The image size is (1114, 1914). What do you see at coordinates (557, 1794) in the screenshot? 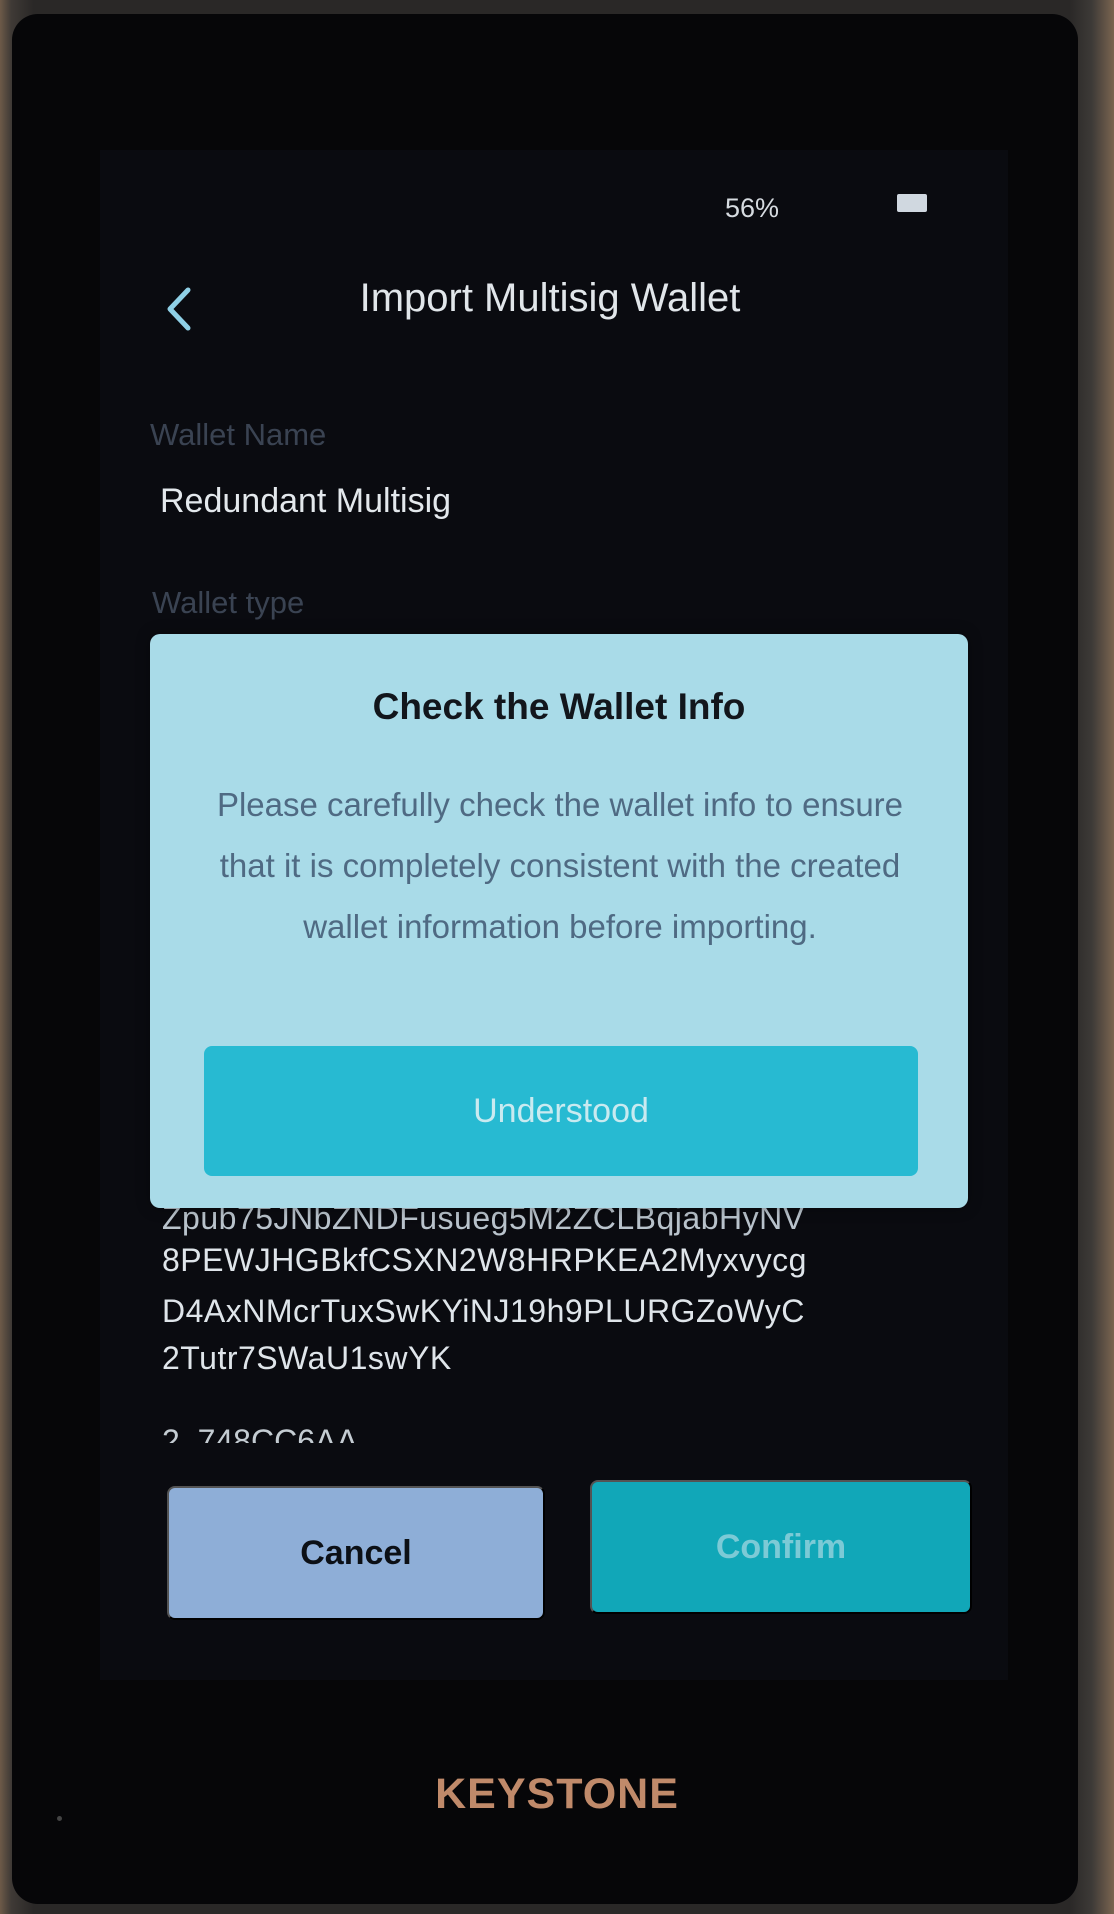
I see `keystone-logo: KEYSTONE` at bounding box center [557, 1794].